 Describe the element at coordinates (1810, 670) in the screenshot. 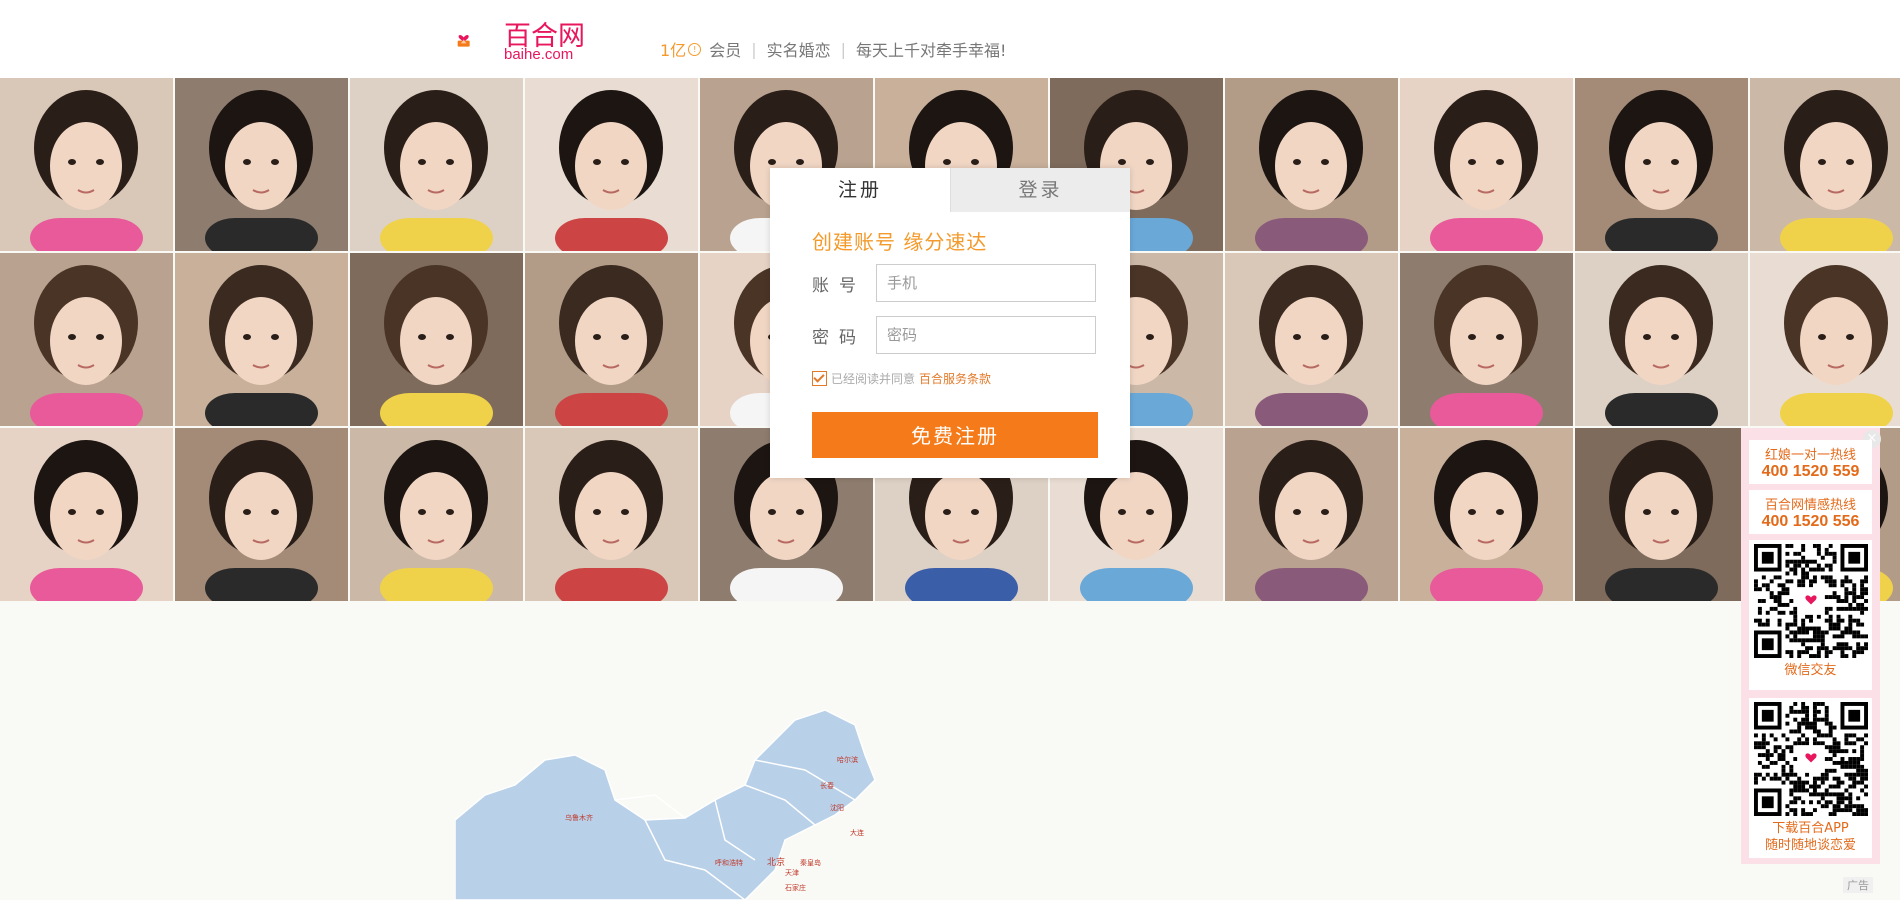

I see `qr-caption: 微信交友` at that location.